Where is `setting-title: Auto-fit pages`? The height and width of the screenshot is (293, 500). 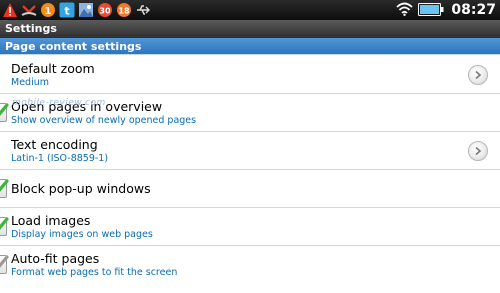 setting-title: Auto-fit pages is located at coordinates (55, 258).